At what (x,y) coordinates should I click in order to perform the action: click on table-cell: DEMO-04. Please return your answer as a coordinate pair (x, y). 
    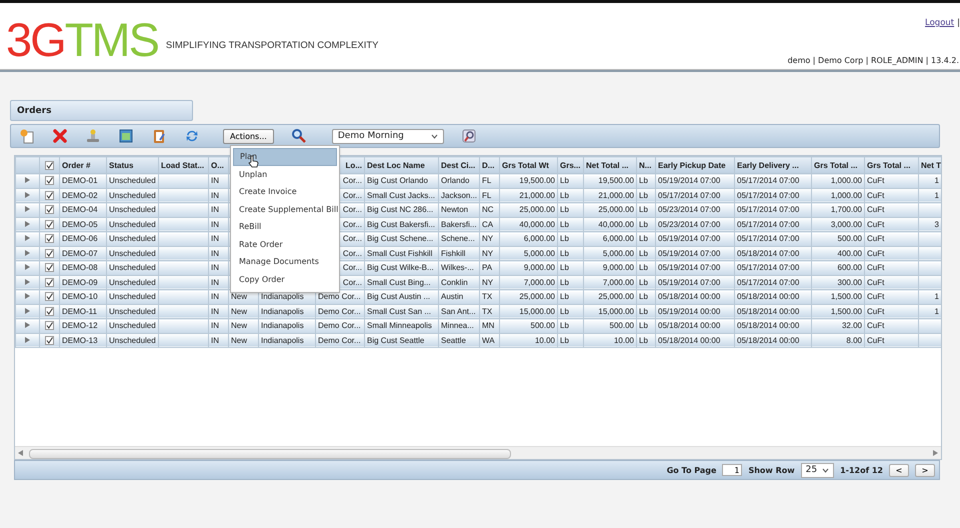
    Looking at the image, I should click on (80, 209).